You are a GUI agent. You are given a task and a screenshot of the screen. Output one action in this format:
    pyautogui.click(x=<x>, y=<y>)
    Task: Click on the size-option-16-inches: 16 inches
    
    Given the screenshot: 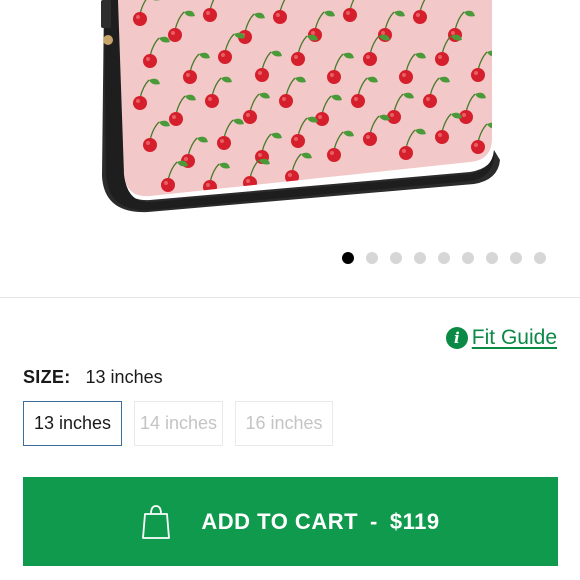 What is the action you would take?
    pyautogui.click(x=284, y=423)
    